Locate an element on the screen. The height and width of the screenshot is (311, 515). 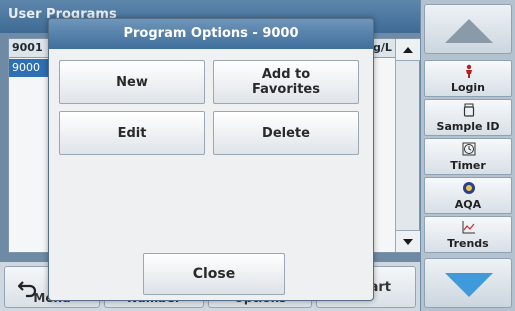
trends-chart-icon is located at coordinates (468, 227).